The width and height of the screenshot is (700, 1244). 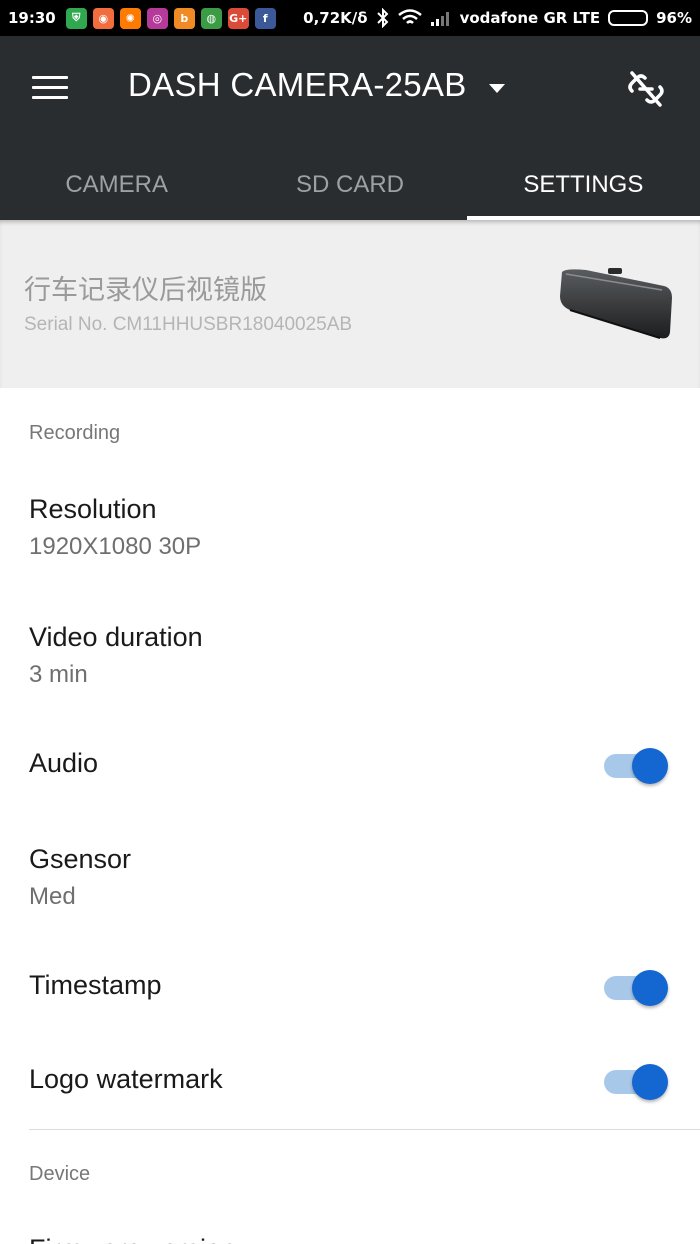 What do you see at coordinates (350, 660) in the screenshot?
I see `setting-video-duration: Video duration 3 min` at bounding box center [350, 660].